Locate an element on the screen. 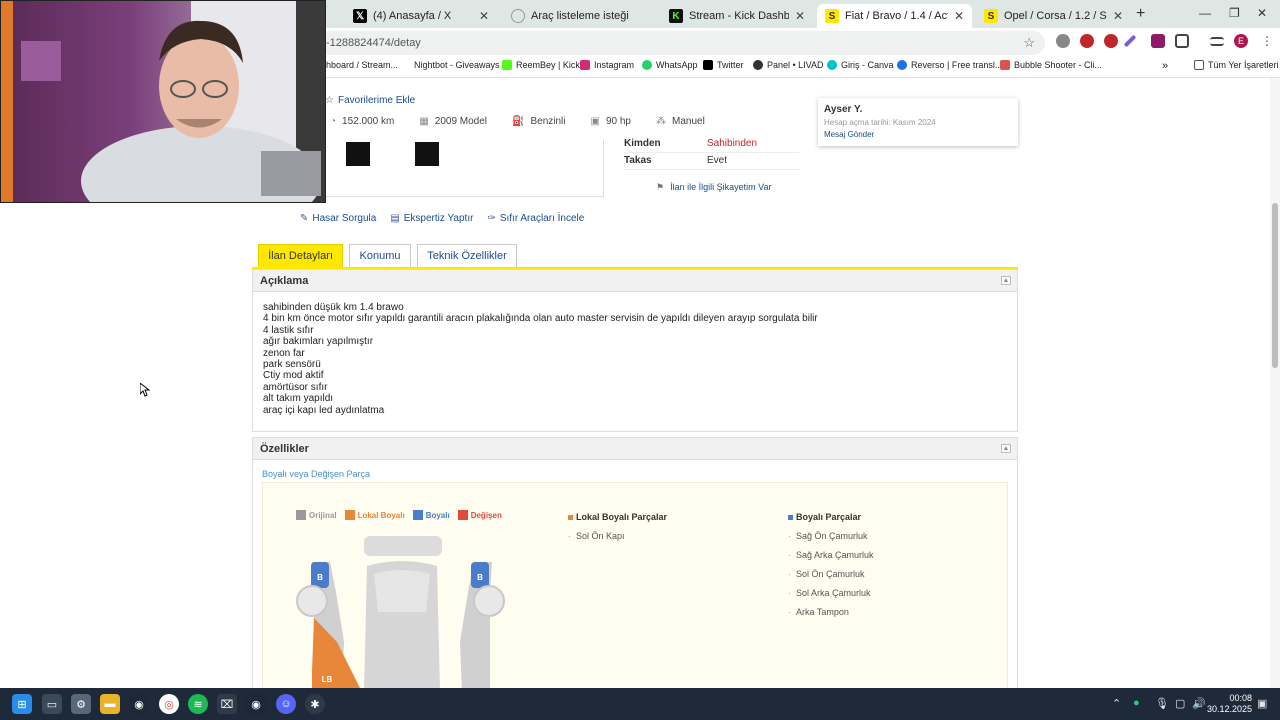  spec-gear: ⁂ Manuel is located at coordinates (680, 121).